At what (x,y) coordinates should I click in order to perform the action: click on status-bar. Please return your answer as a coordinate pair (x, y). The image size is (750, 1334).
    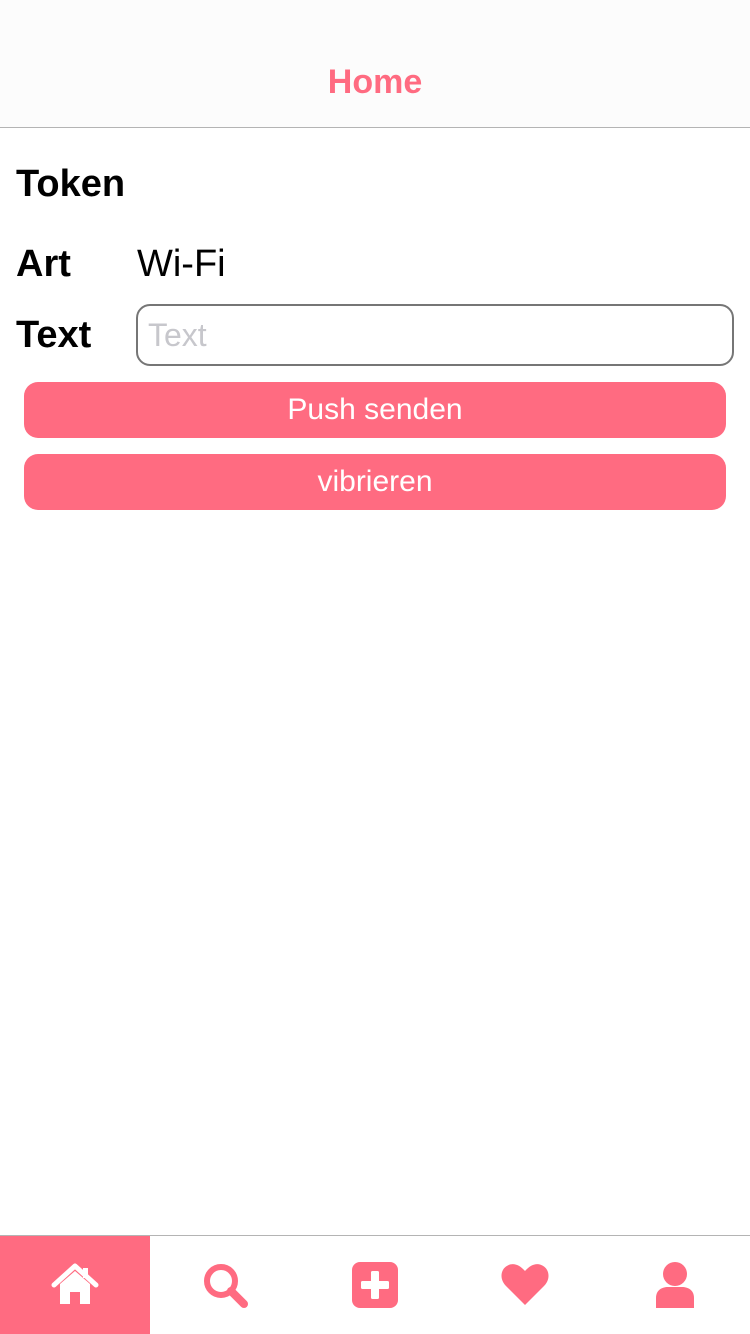
    Looking at the image, I should click on (375, 20).